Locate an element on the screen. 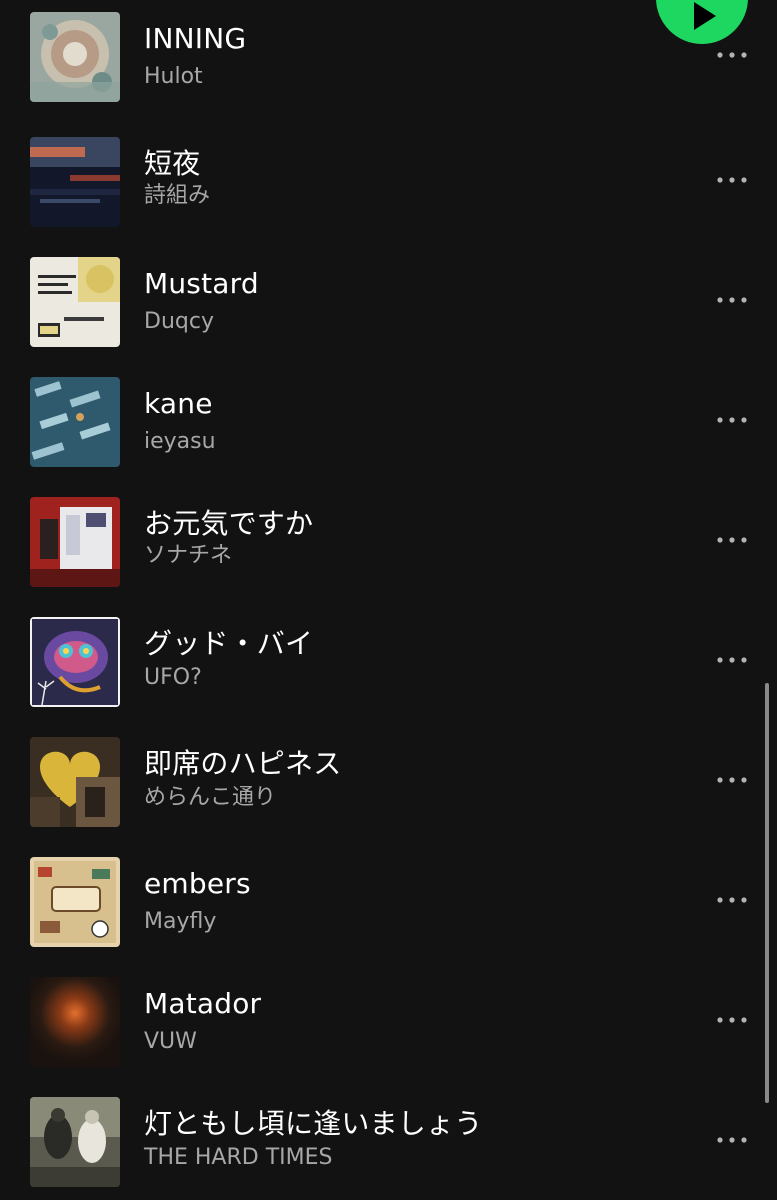  track-title: 短夜 is located at coordinates (172, 163).